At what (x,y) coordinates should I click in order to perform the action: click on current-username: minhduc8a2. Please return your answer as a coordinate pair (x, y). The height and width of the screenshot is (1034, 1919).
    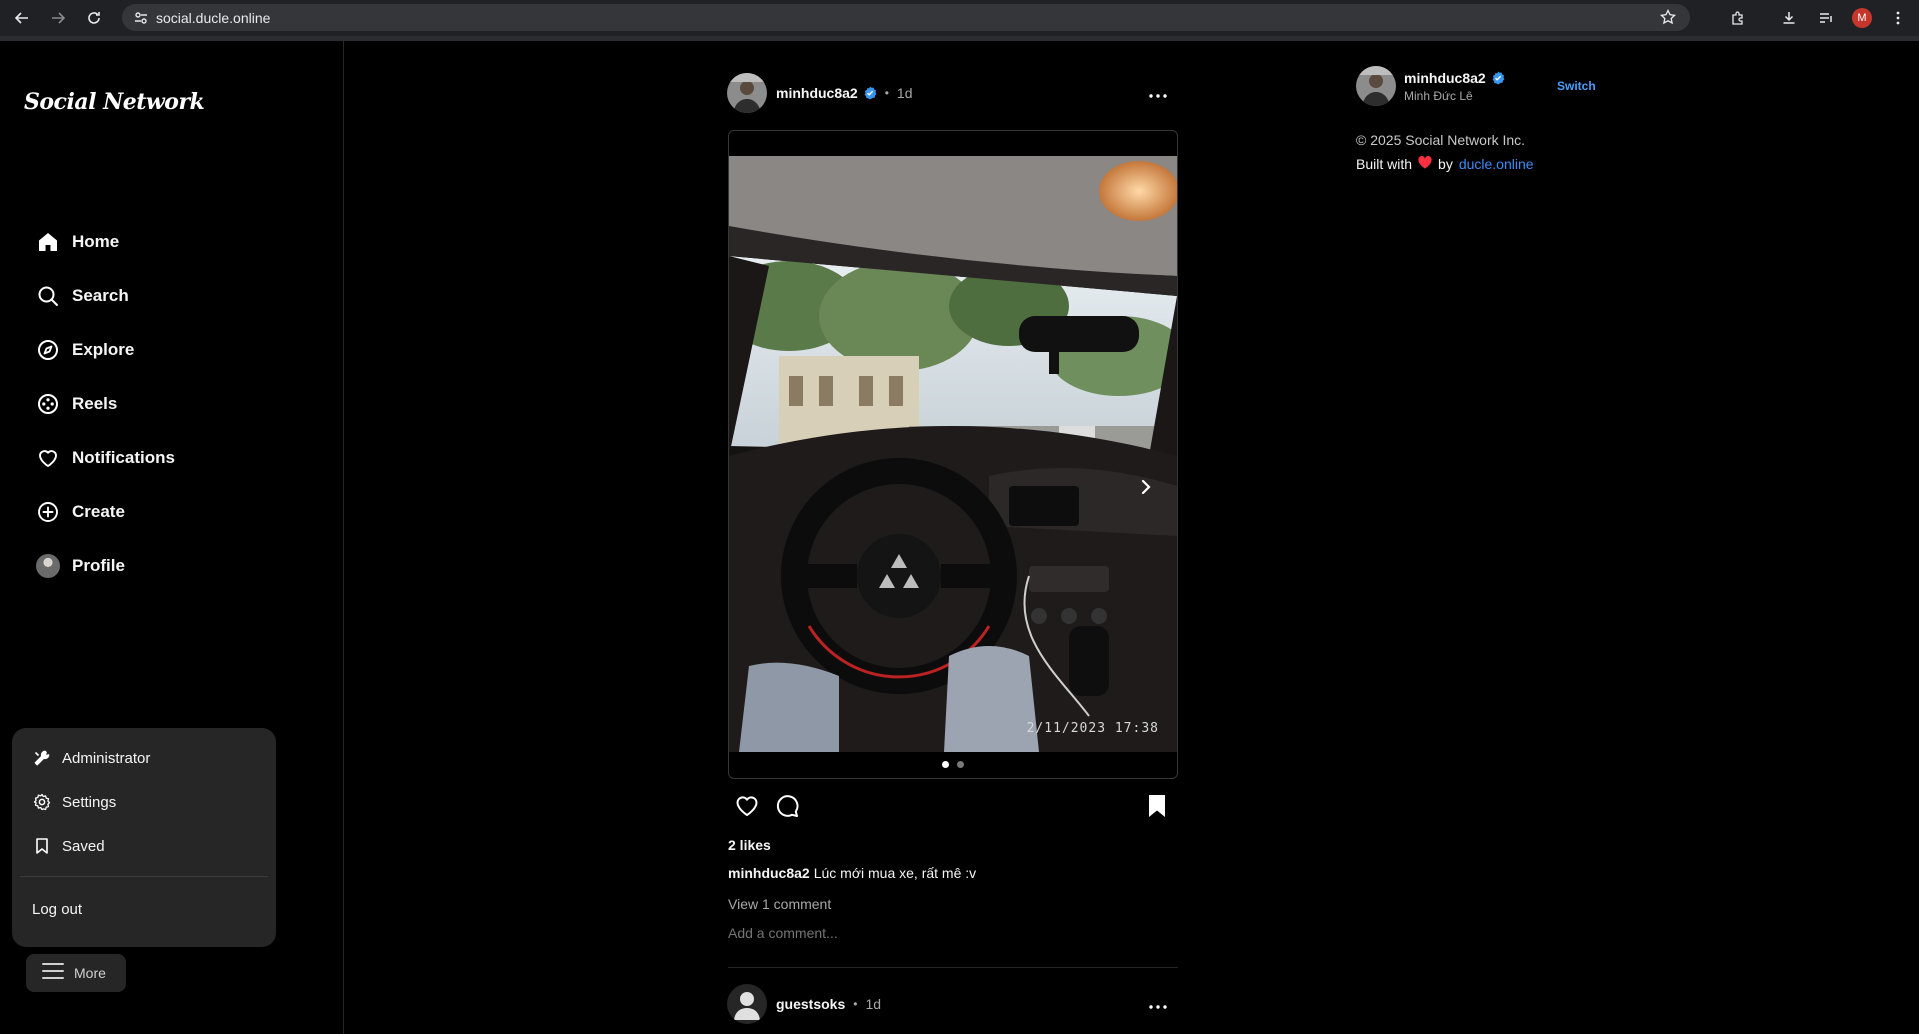
    Looking at the image, I should click on (1445, 78).